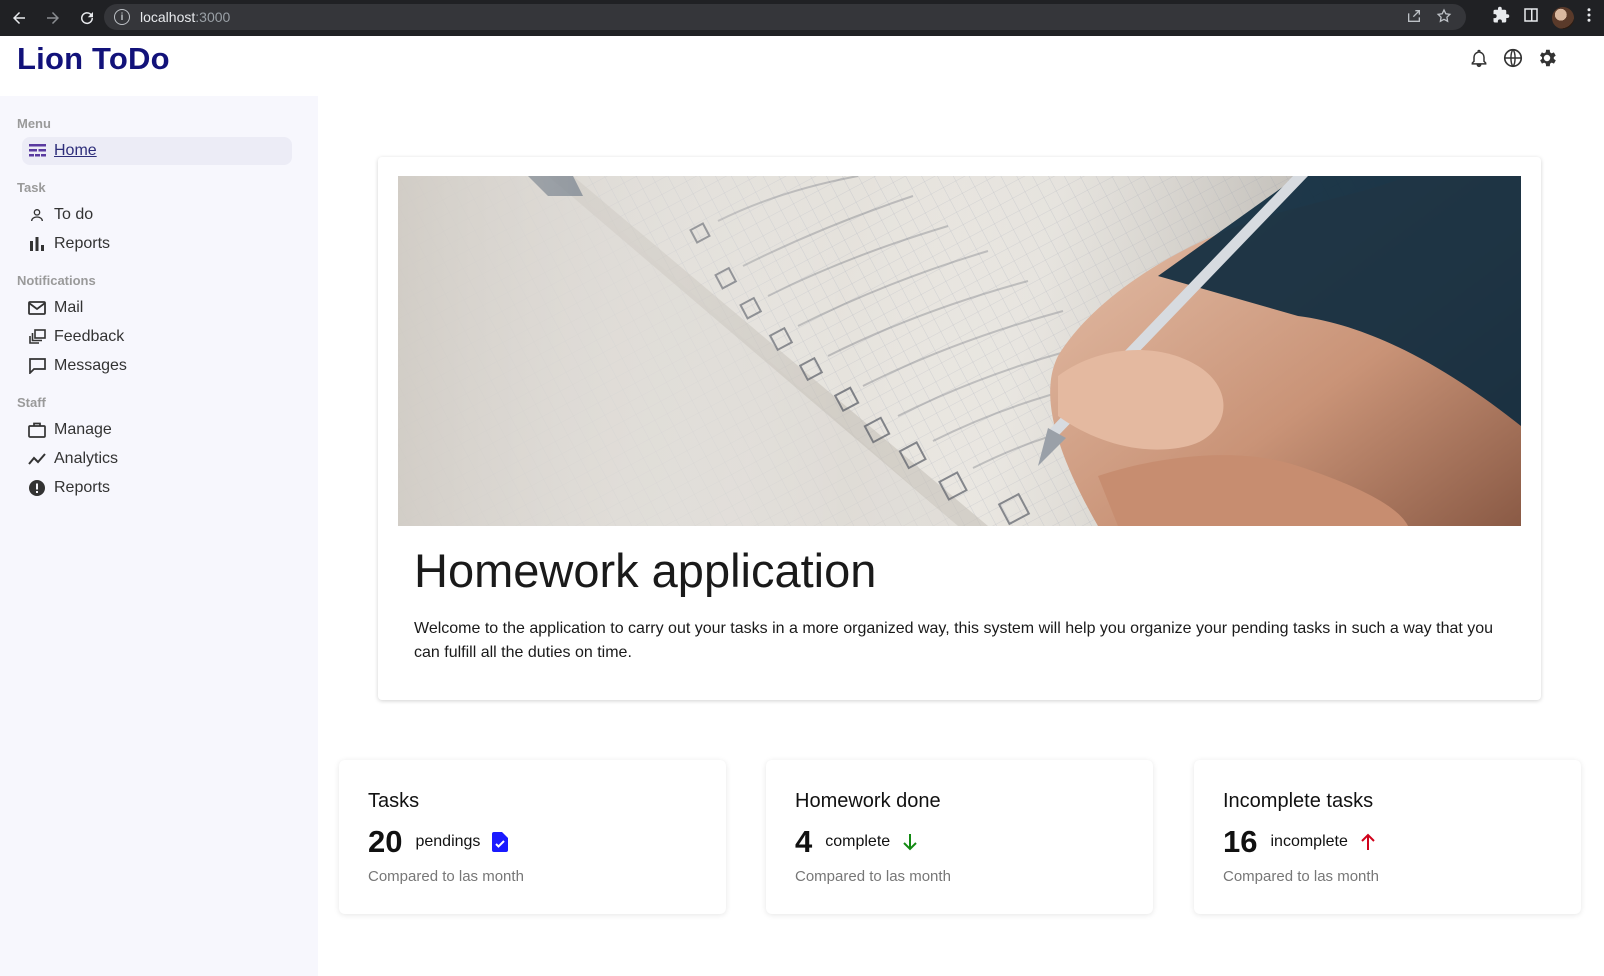 The width and height of the screenshot is (1604, 976). Describe the element at coordinates (90, 365) in the screenshot. I see `sidebar-item-label: Messages` at that location.